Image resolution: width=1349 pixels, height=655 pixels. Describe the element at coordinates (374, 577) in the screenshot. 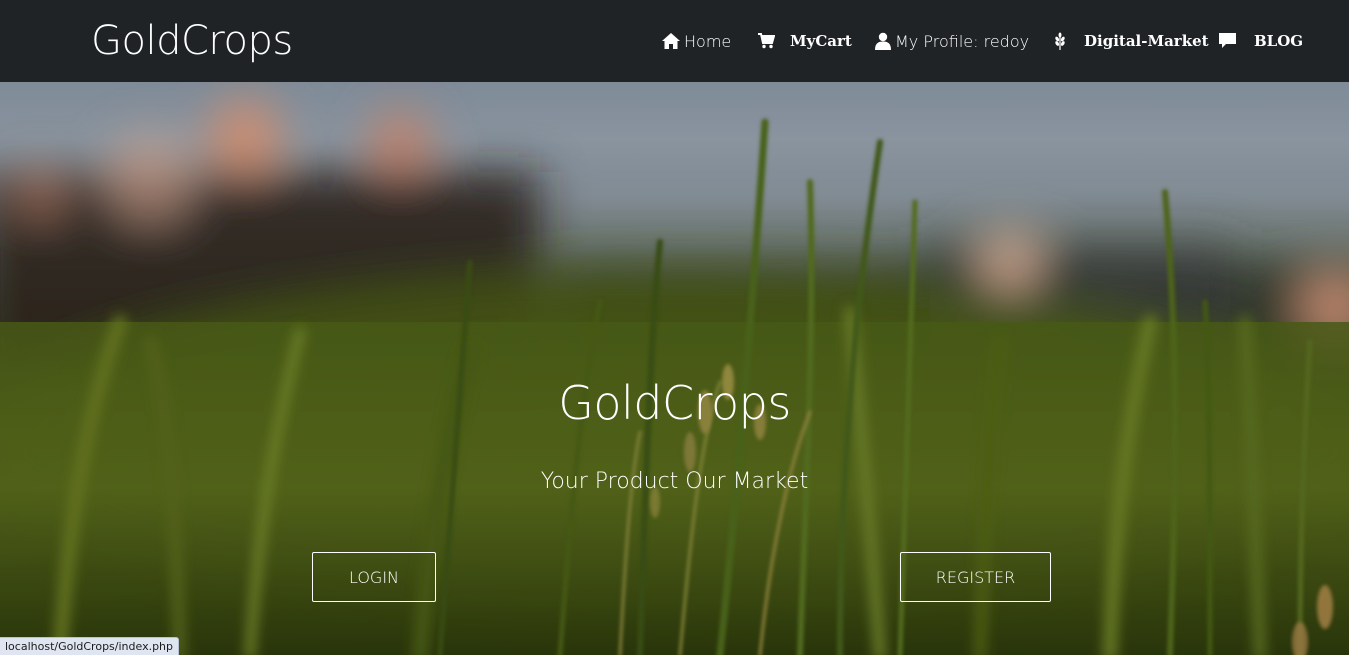

I see `login-button: LOGIN` at that location.